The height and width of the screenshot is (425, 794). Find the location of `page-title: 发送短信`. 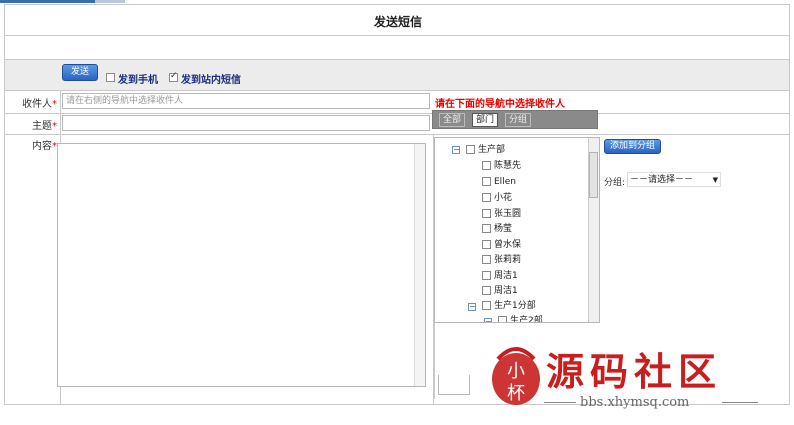

page-title: 发送短信 is located at coordinates (397, 22).